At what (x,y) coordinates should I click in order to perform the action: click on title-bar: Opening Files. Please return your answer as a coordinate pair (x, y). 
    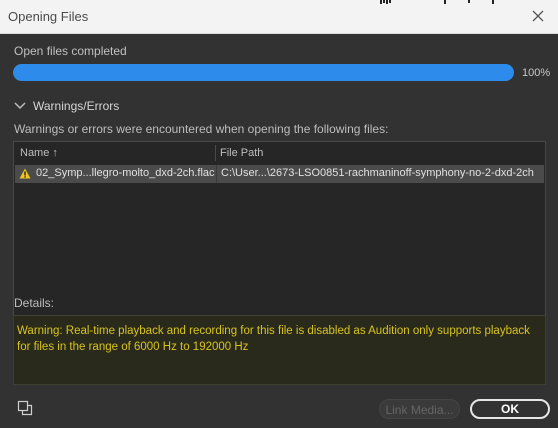
    Looking at the image, I should click on (279, 17).